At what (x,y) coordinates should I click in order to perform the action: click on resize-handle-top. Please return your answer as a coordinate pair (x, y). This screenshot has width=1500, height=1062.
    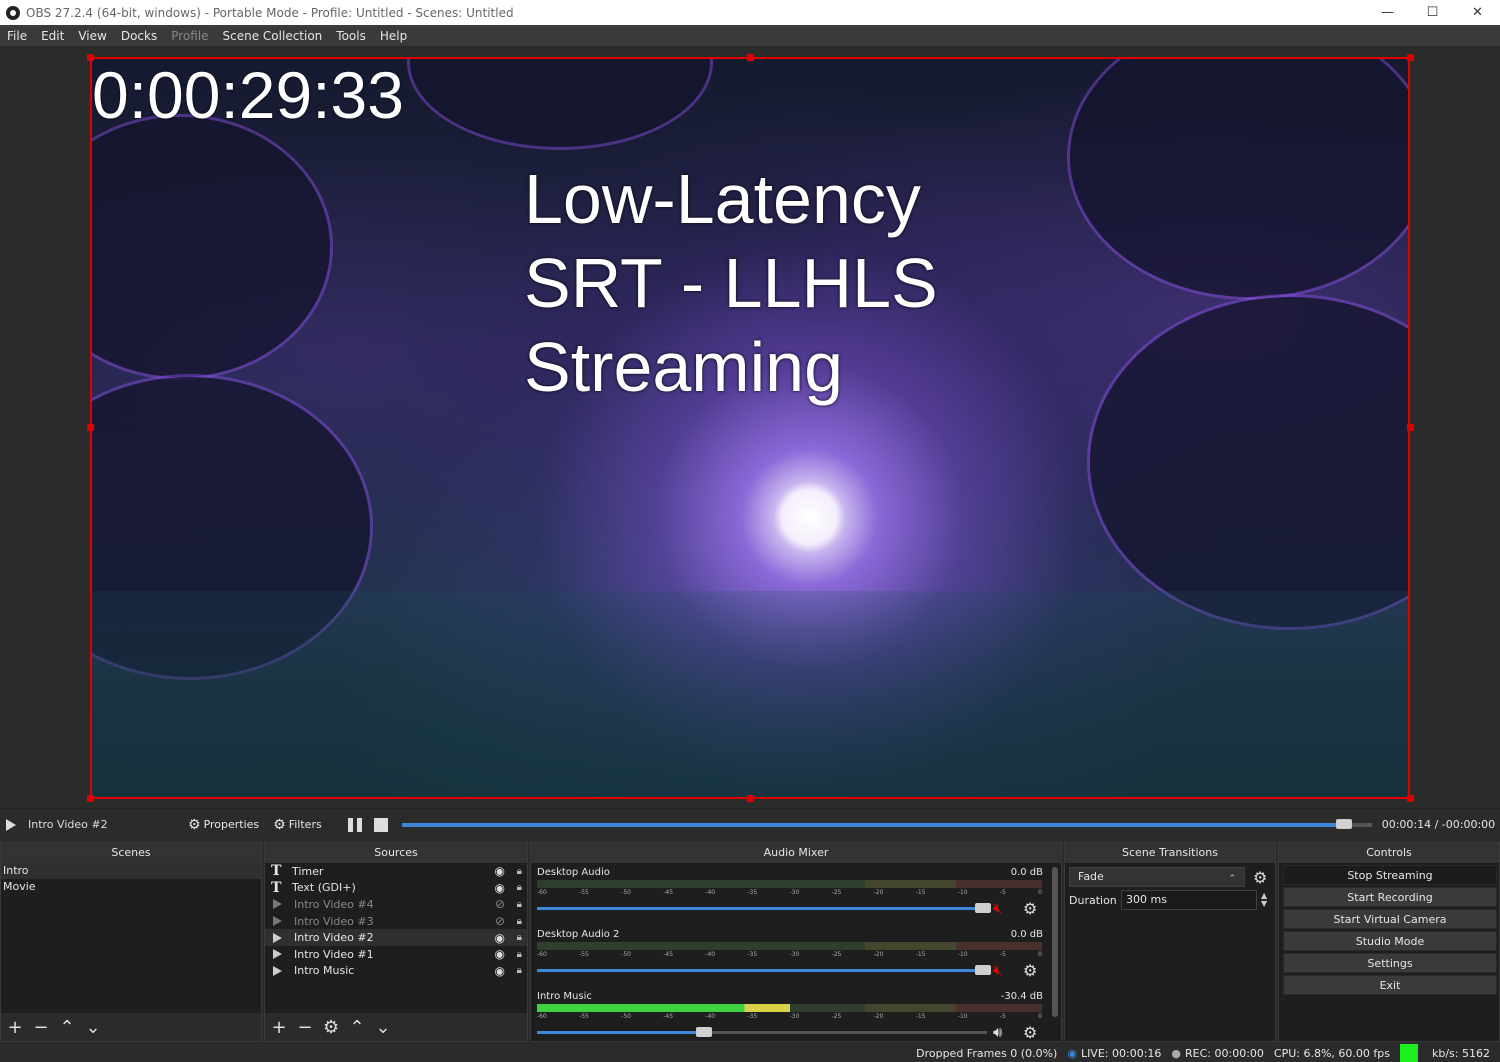
    Looking at the image, I should click on (750, 57).